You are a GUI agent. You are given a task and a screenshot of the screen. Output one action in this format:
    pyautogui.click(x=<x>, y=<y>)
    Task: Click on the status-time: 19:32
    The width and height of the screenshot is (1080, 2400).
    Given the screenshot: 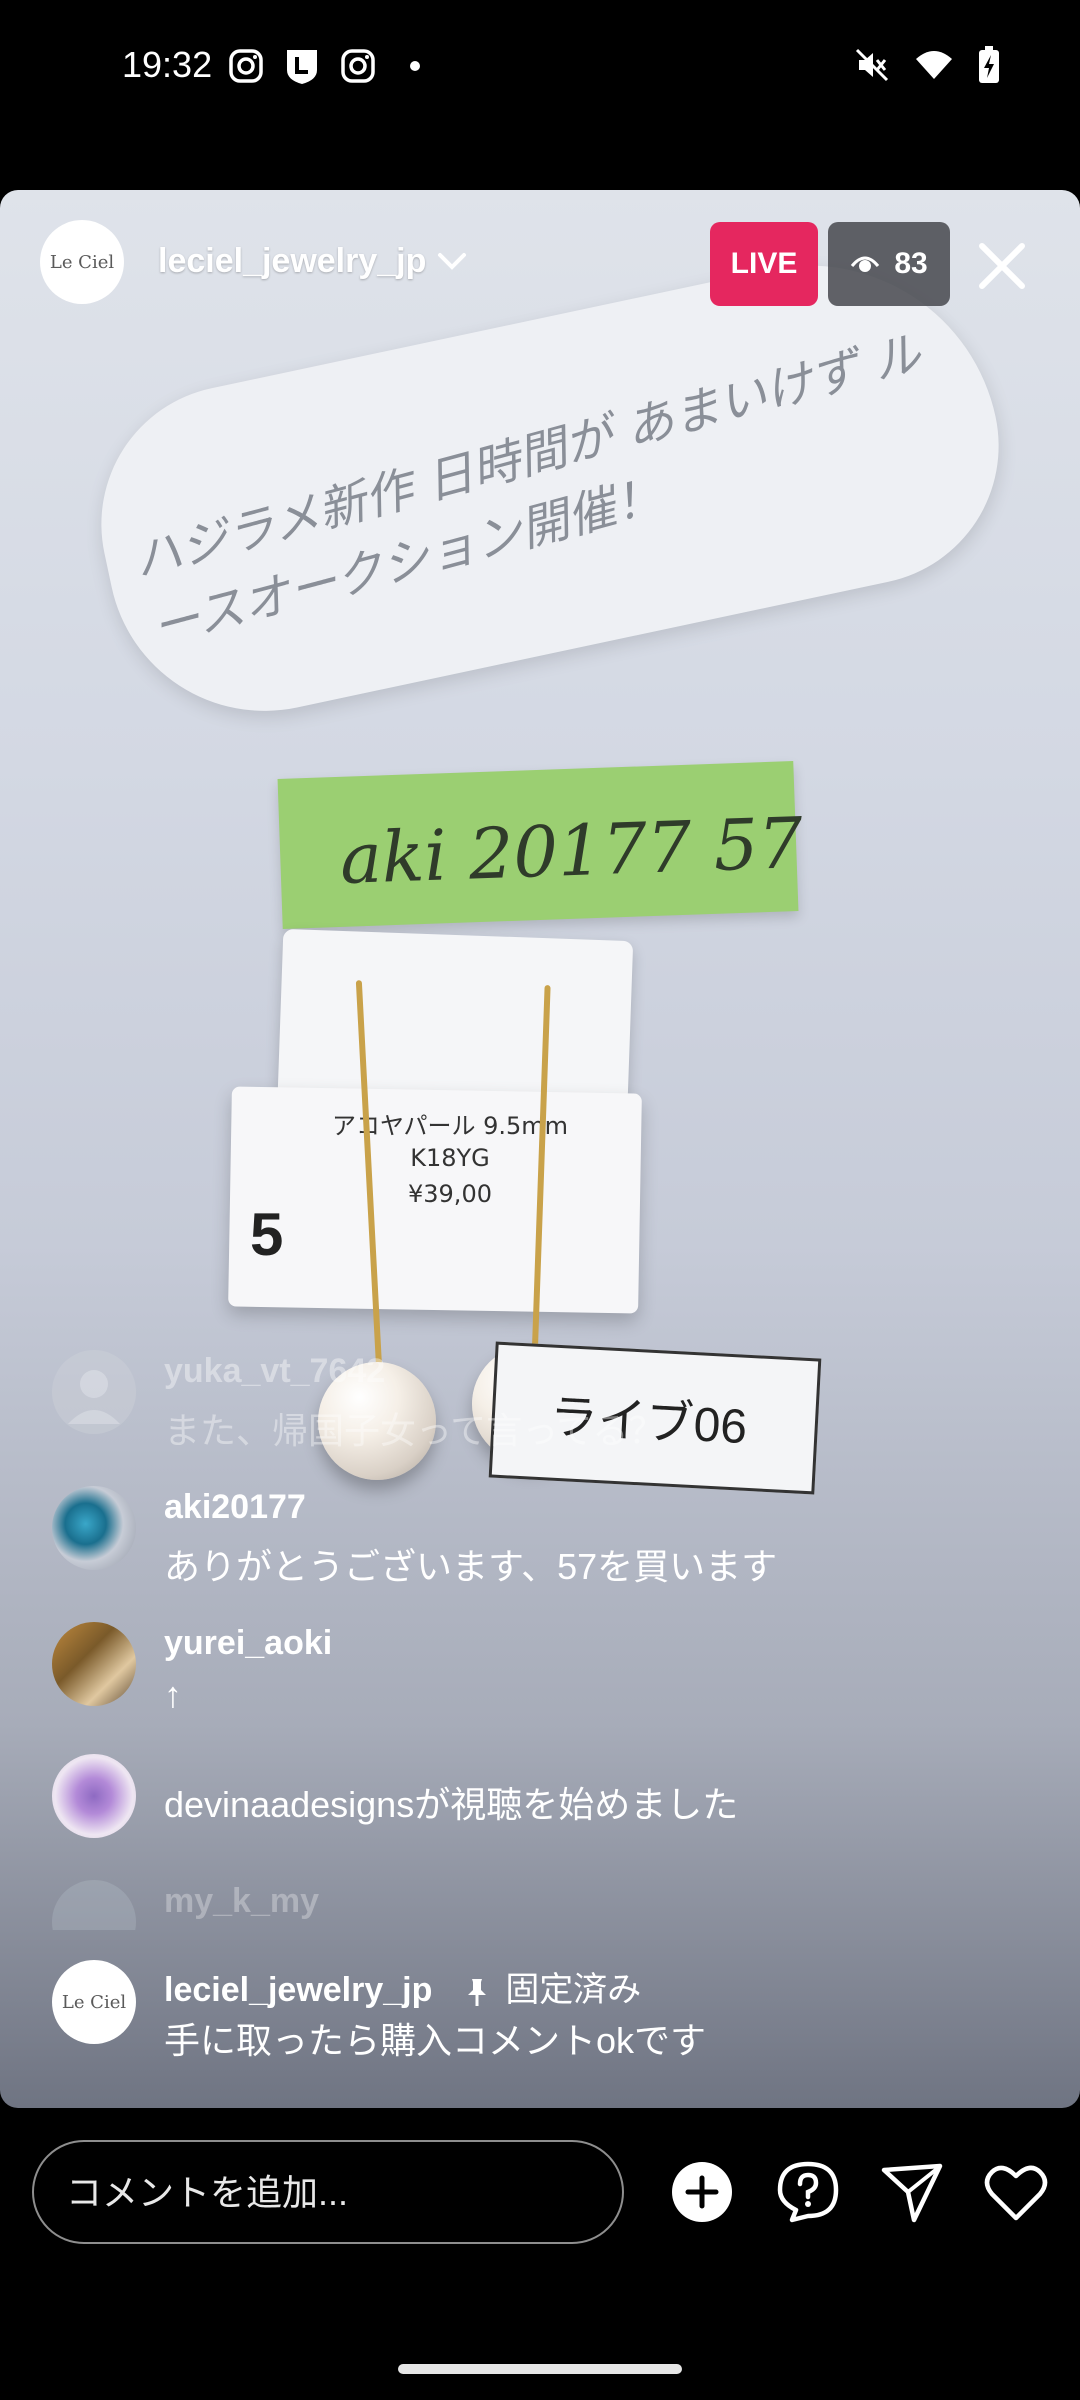 What is the action you would take?
    pyautogui.click(x=167, y=64)
    